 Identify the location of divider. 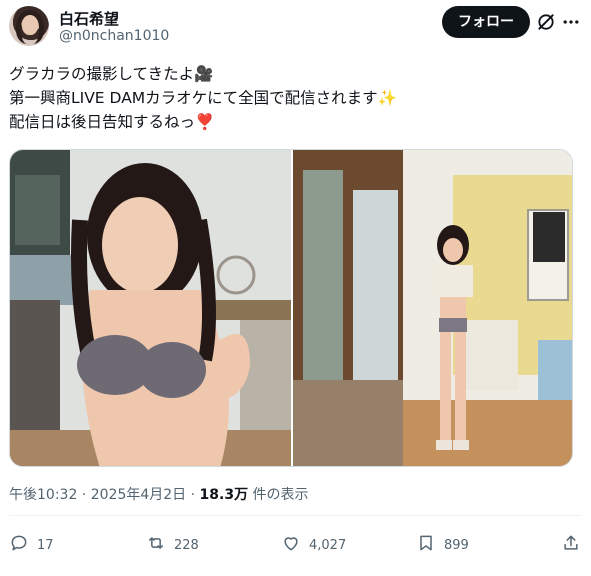
(295, 515).